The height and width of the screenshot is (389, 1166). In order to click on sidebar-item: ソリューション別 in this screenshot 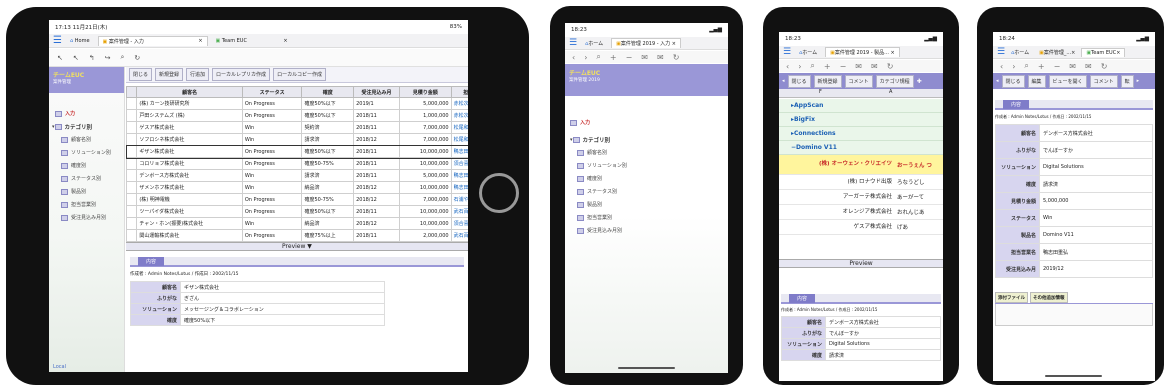, I will do `click(646, 165)`.